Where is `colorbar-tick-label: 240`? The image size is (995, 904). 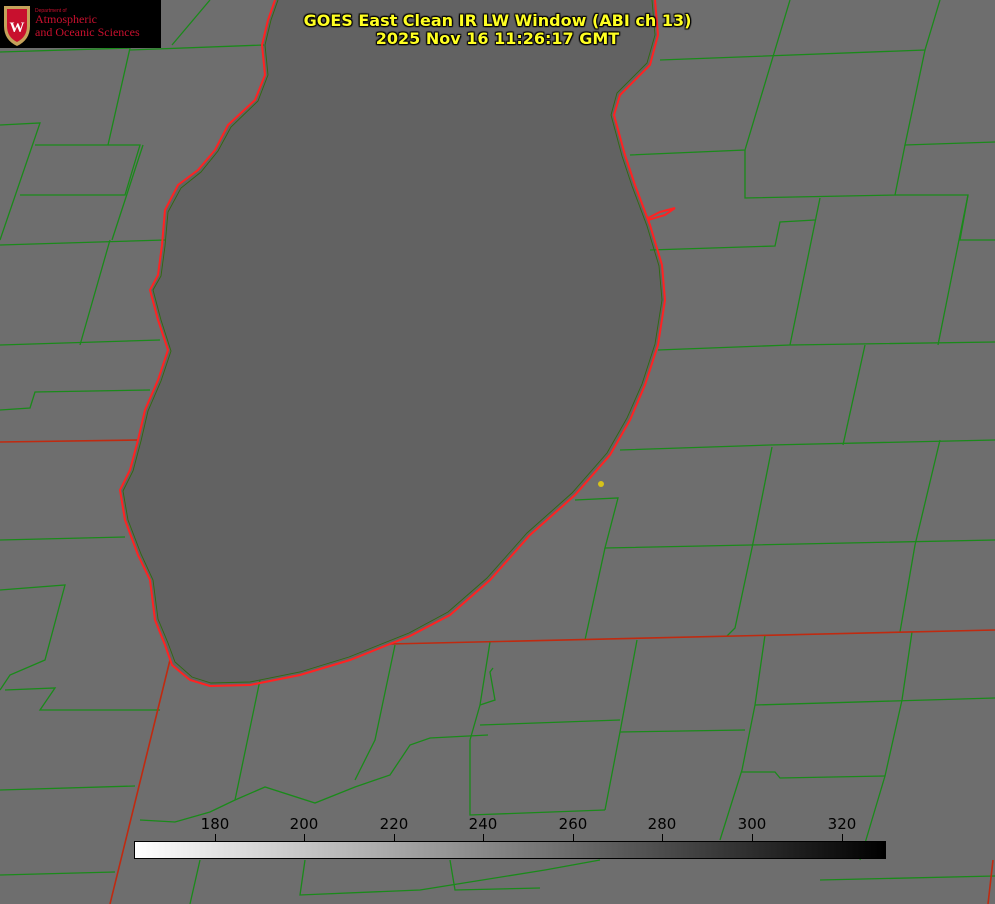 colorbar-tick-label: 240 is located at coordinates (483, 824).